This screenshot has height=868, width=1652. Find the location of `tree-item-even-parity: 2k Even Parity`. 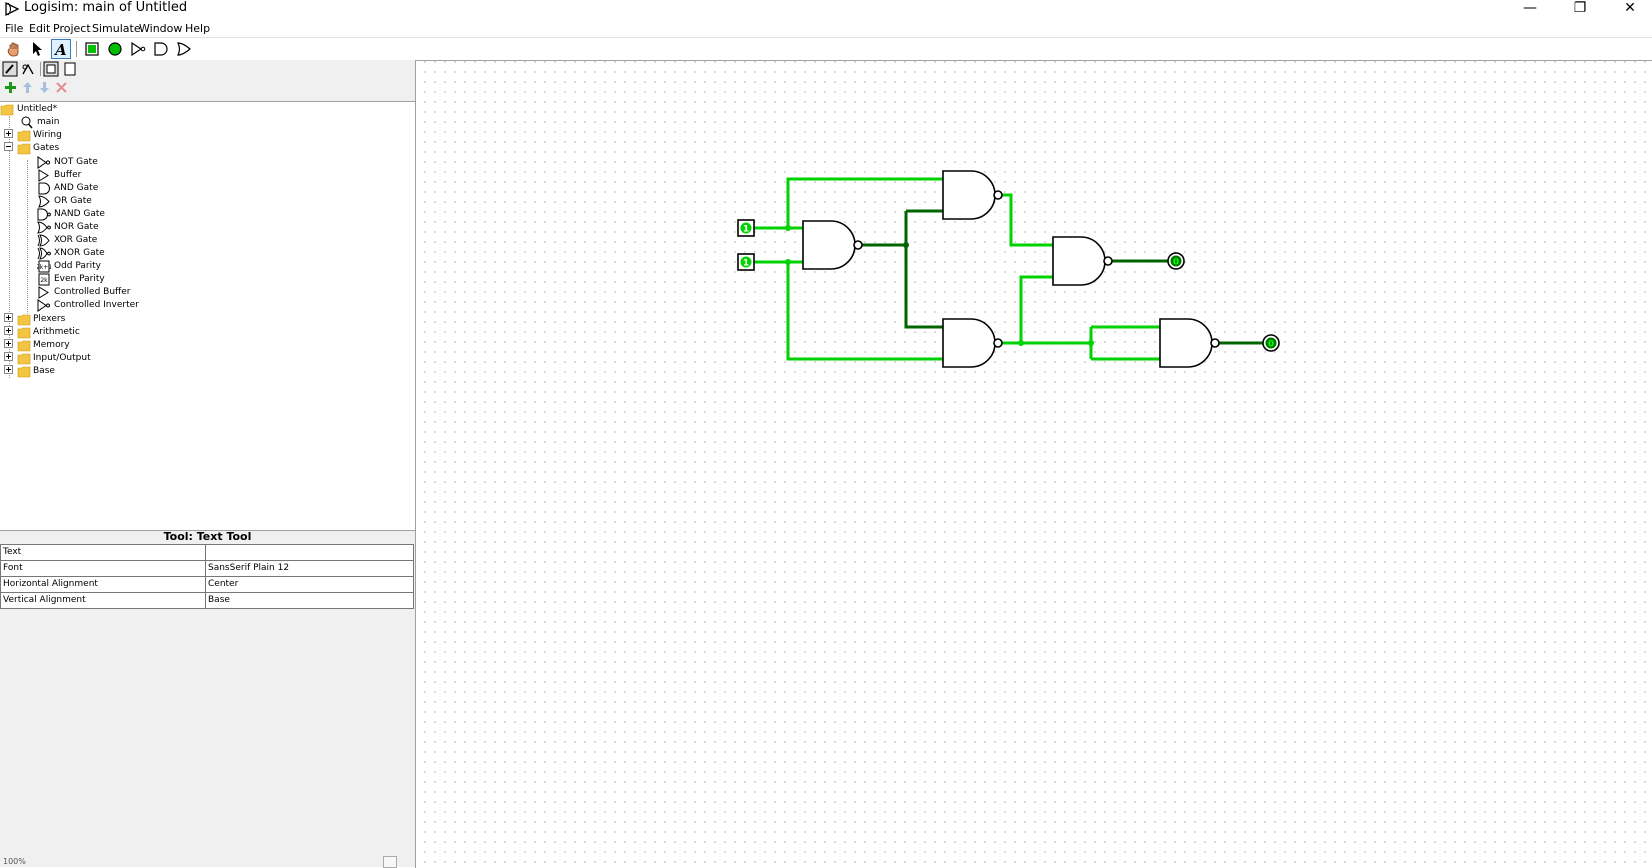

tree-item-even-parity: 2k Even Parity is located at coordinates (112, 279).